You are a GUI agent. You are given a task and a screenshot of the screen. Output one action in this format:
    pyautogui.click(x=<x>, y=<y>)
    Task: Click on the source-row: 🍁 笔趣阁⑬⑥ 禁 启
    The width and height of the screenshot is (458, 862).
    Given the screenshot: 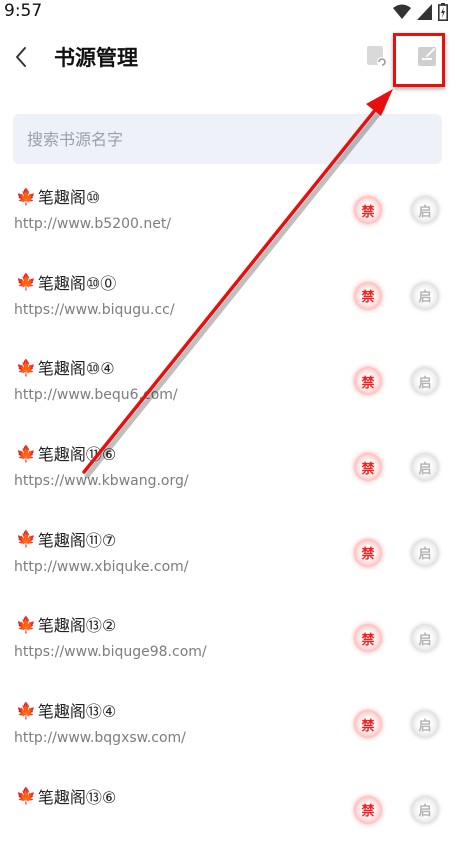 What is the action you would take?
    pyautogui.click(x=229, y=819)
    